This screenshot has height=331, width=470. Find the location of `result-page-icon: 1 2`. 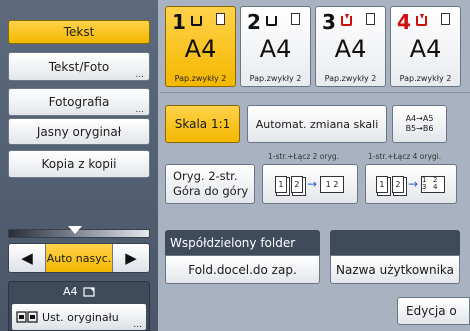

result-page-icon: 1 2 is located at coordinates (332, 184).